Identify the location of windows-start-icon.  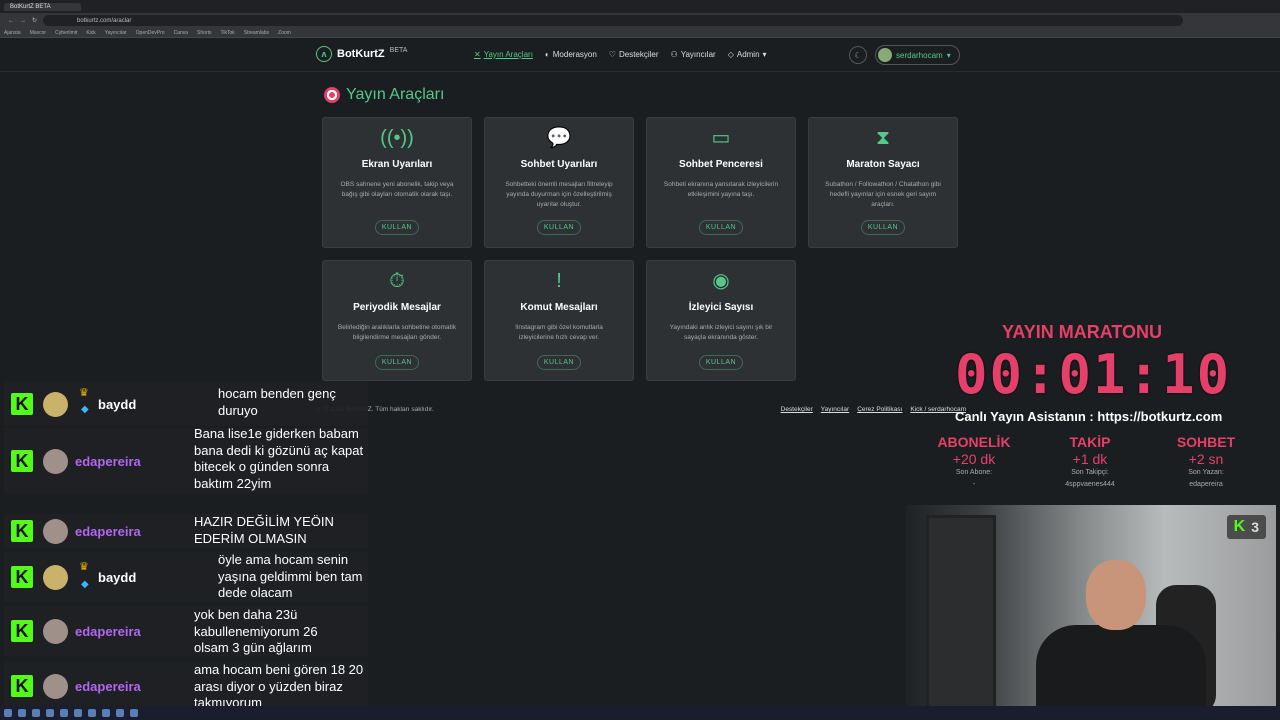
(8, 713).